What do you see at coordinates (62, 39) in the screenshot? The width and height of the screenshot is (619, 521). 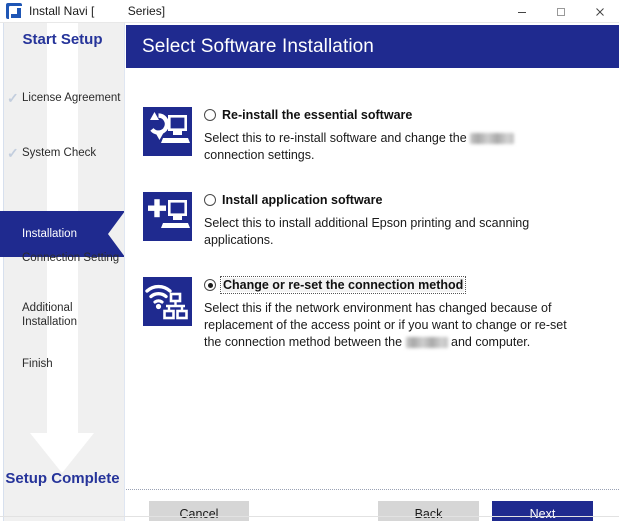 I see `sidebar-heading: Start Setup` at bounding box center [62, 39].